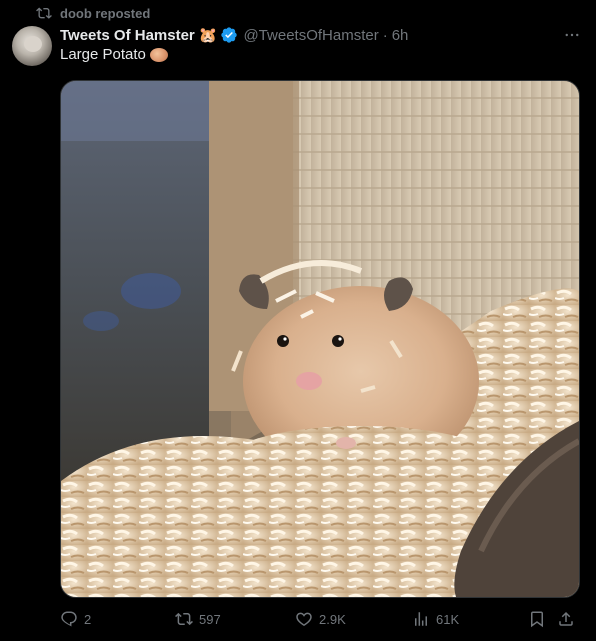 Image resolution: width=596 pixels, height=641 pixels. I want to click on tweet-body: Large Potato, so click(103, 54).